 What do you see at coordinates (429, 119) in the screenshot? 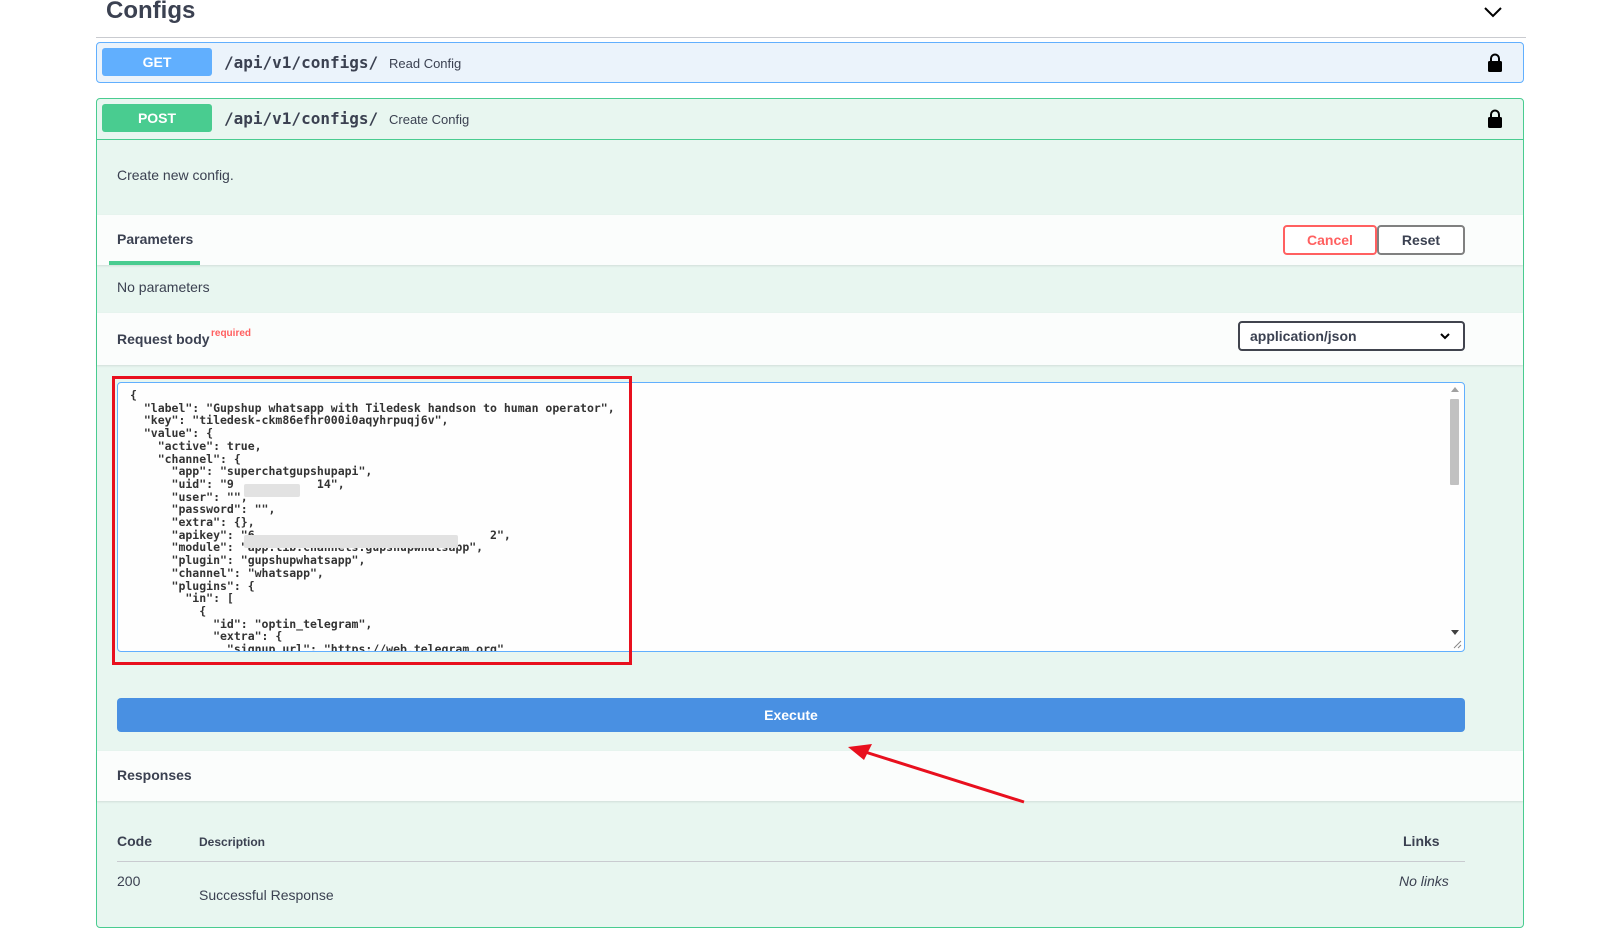
I see `operation-summary-text: Create Config` at bounding box center [429, 119].